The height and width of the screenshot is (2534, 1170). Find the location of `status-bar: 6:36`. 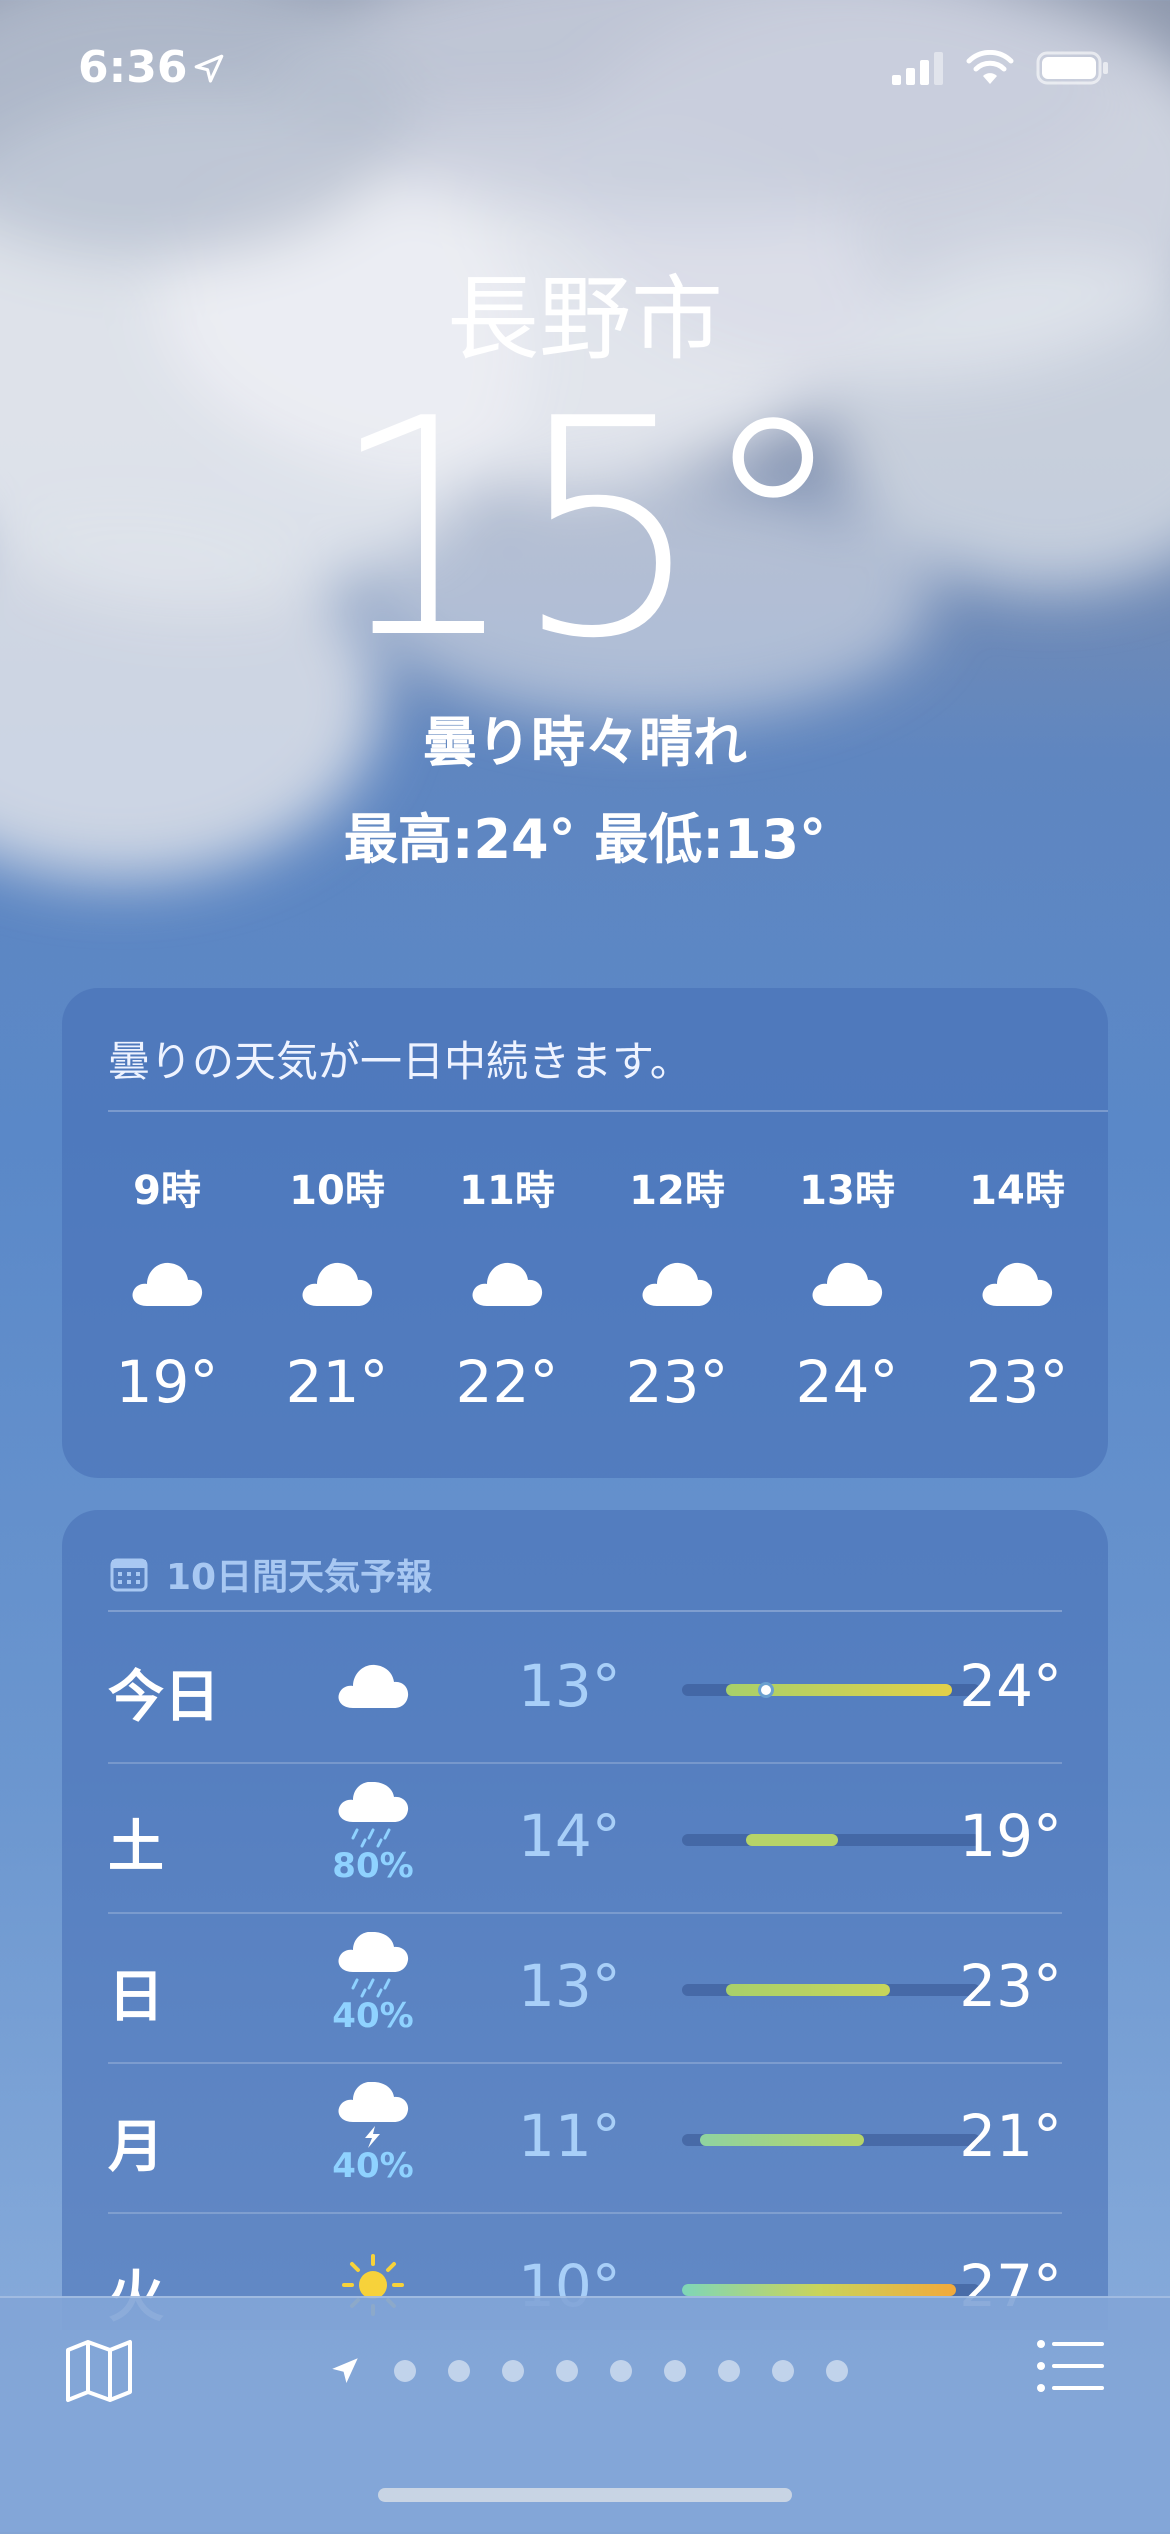

status-bar: 6:36 is located at coordinates (585, 75).